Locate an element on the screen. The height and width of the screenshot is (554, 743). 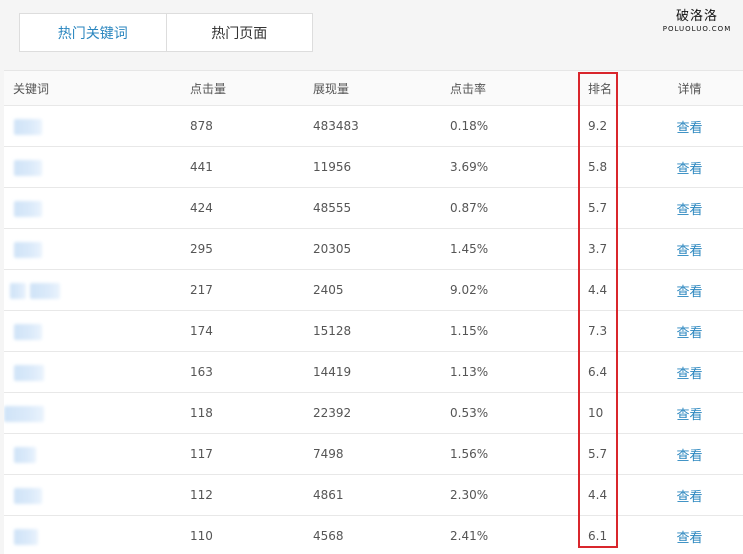
impressions-cell: 20305 is located at coordinates (332, 249).